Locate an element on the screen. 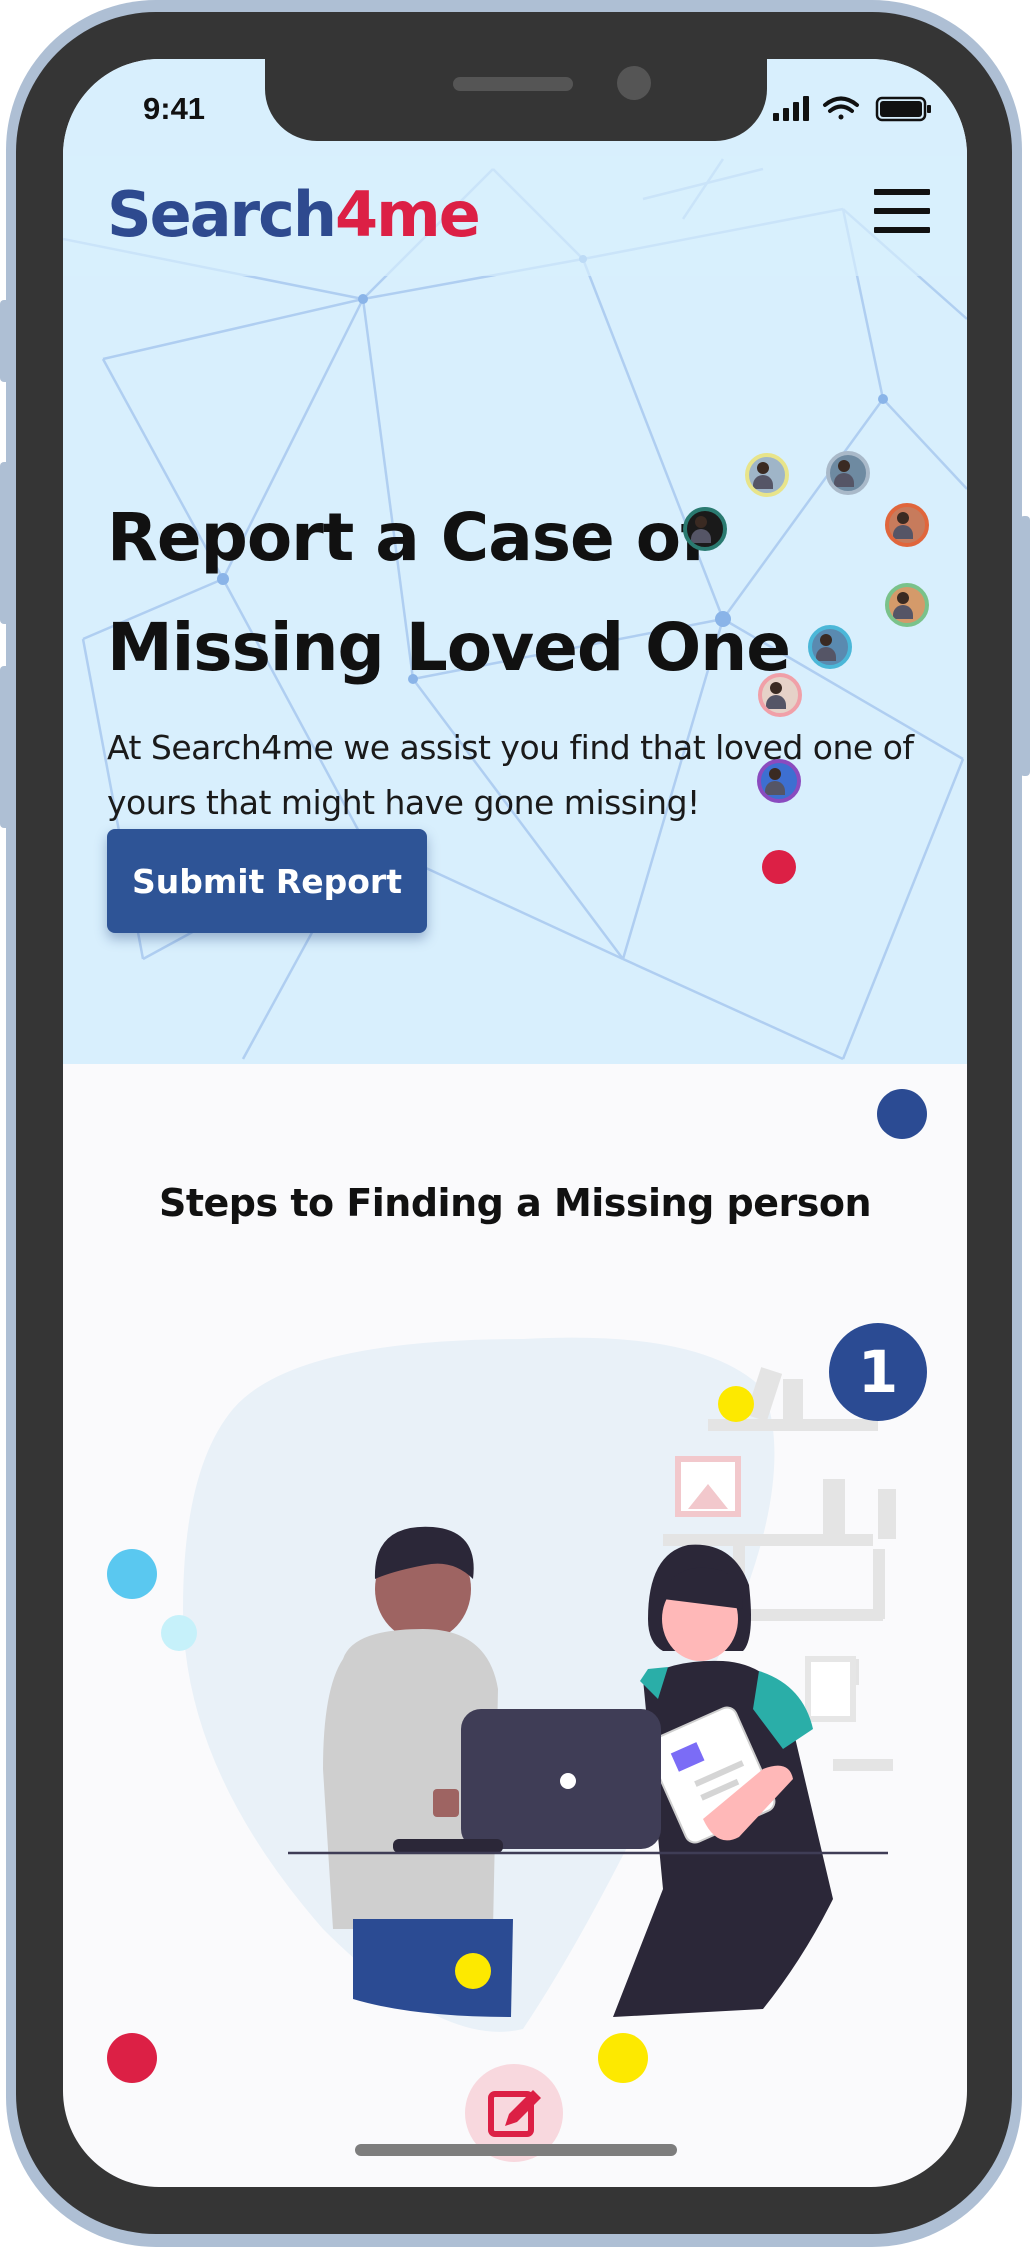 This screenshot has height=2247, width=1030. power-button is located at coordinates (1025, 646).